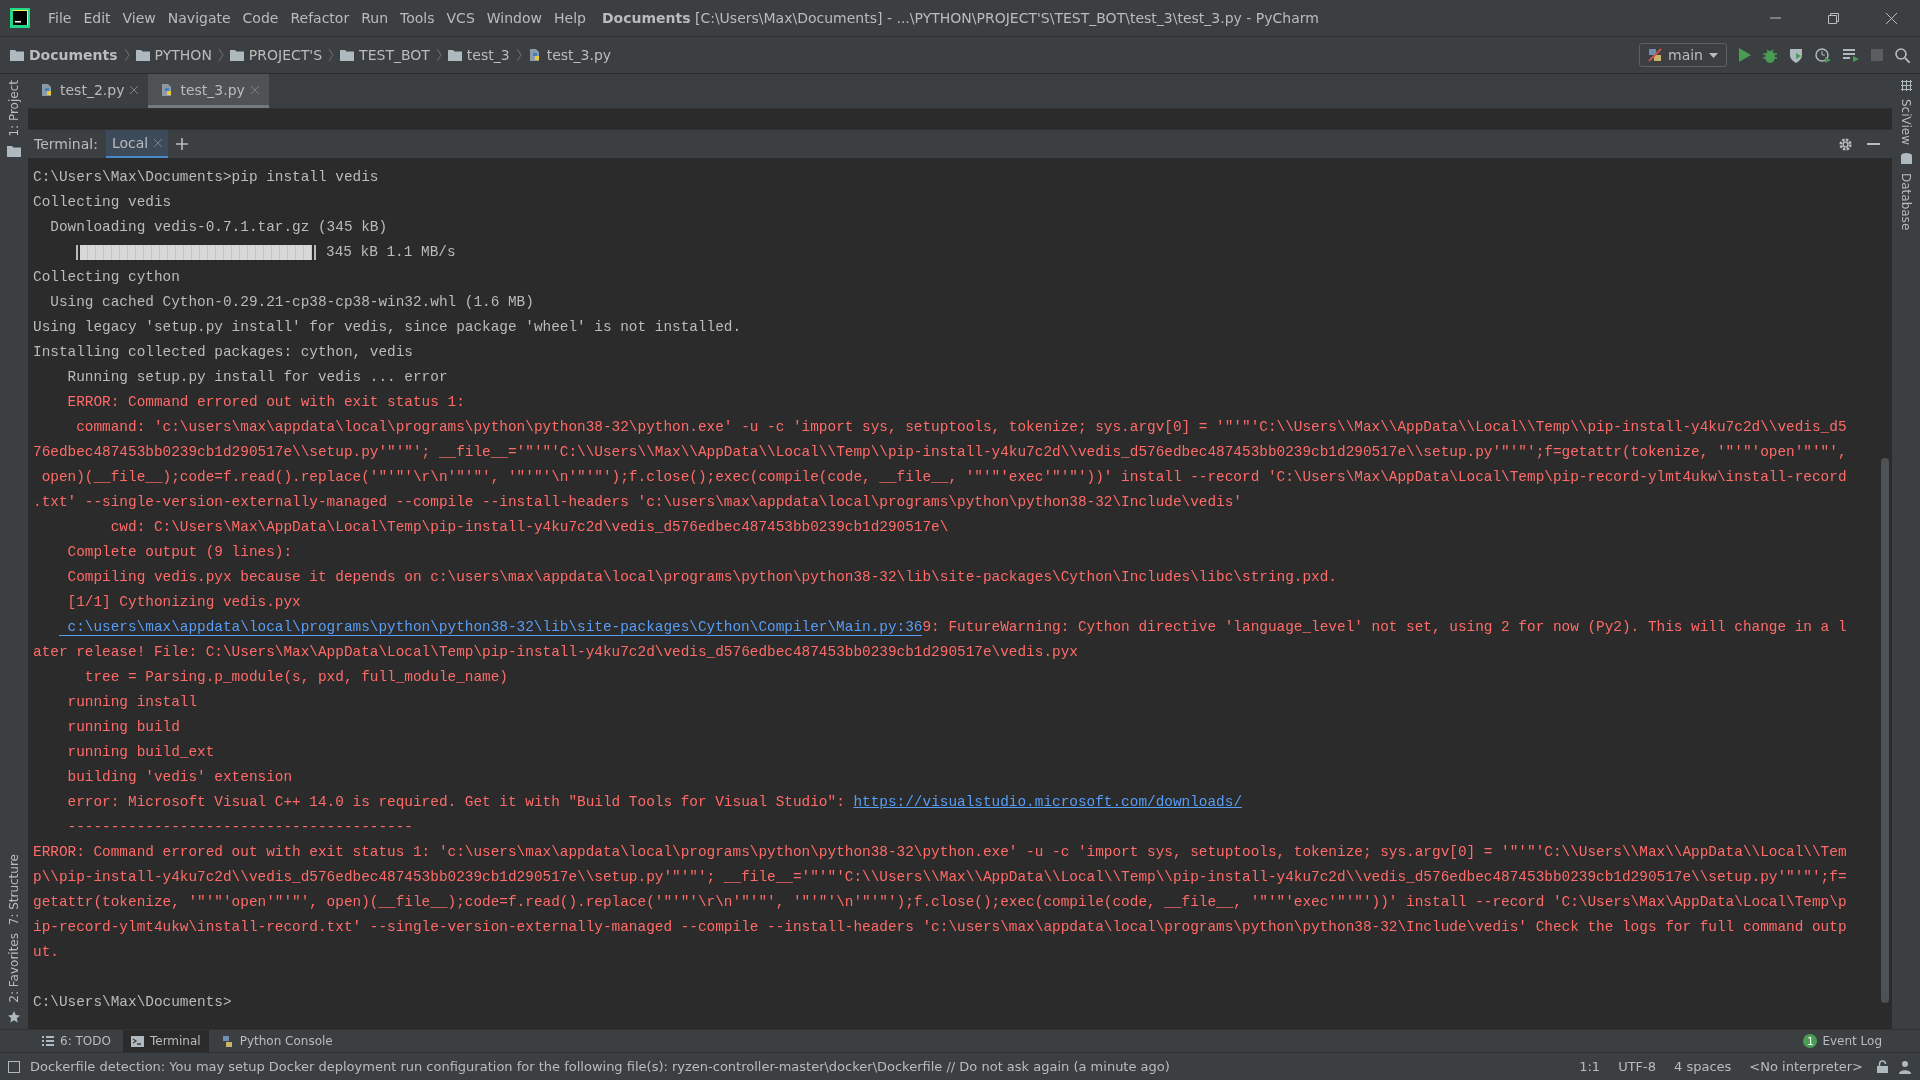 The height and width of the screenshot is (1080, 1920). What do you see at coordinates (1906, 159) in the screenshot?
I see `database-icon` at bounding box center [1906, 159].